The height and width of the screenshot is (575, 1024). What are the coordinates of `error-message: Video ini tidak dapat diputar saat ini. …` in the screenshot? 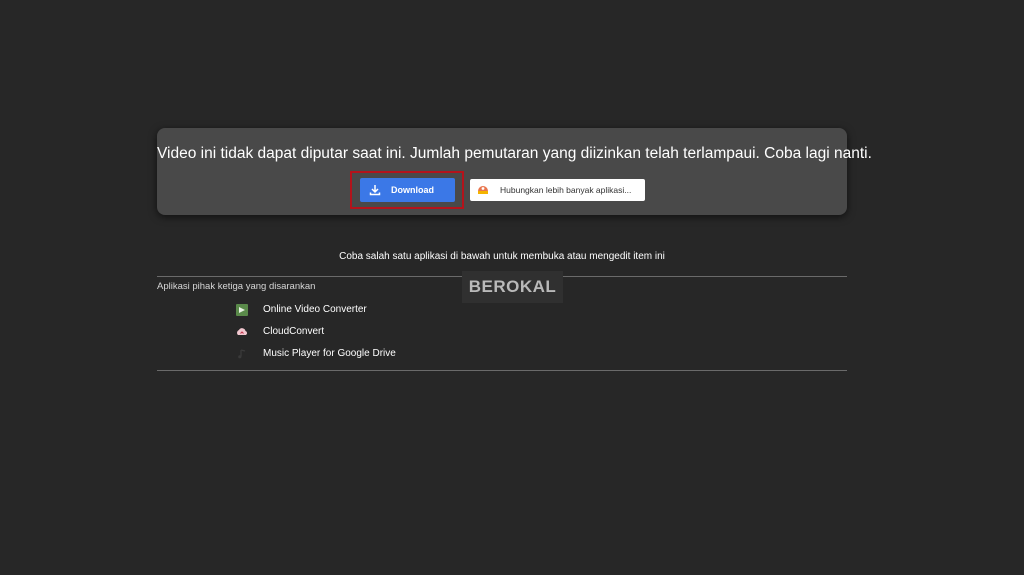 It's located at (514, 153).